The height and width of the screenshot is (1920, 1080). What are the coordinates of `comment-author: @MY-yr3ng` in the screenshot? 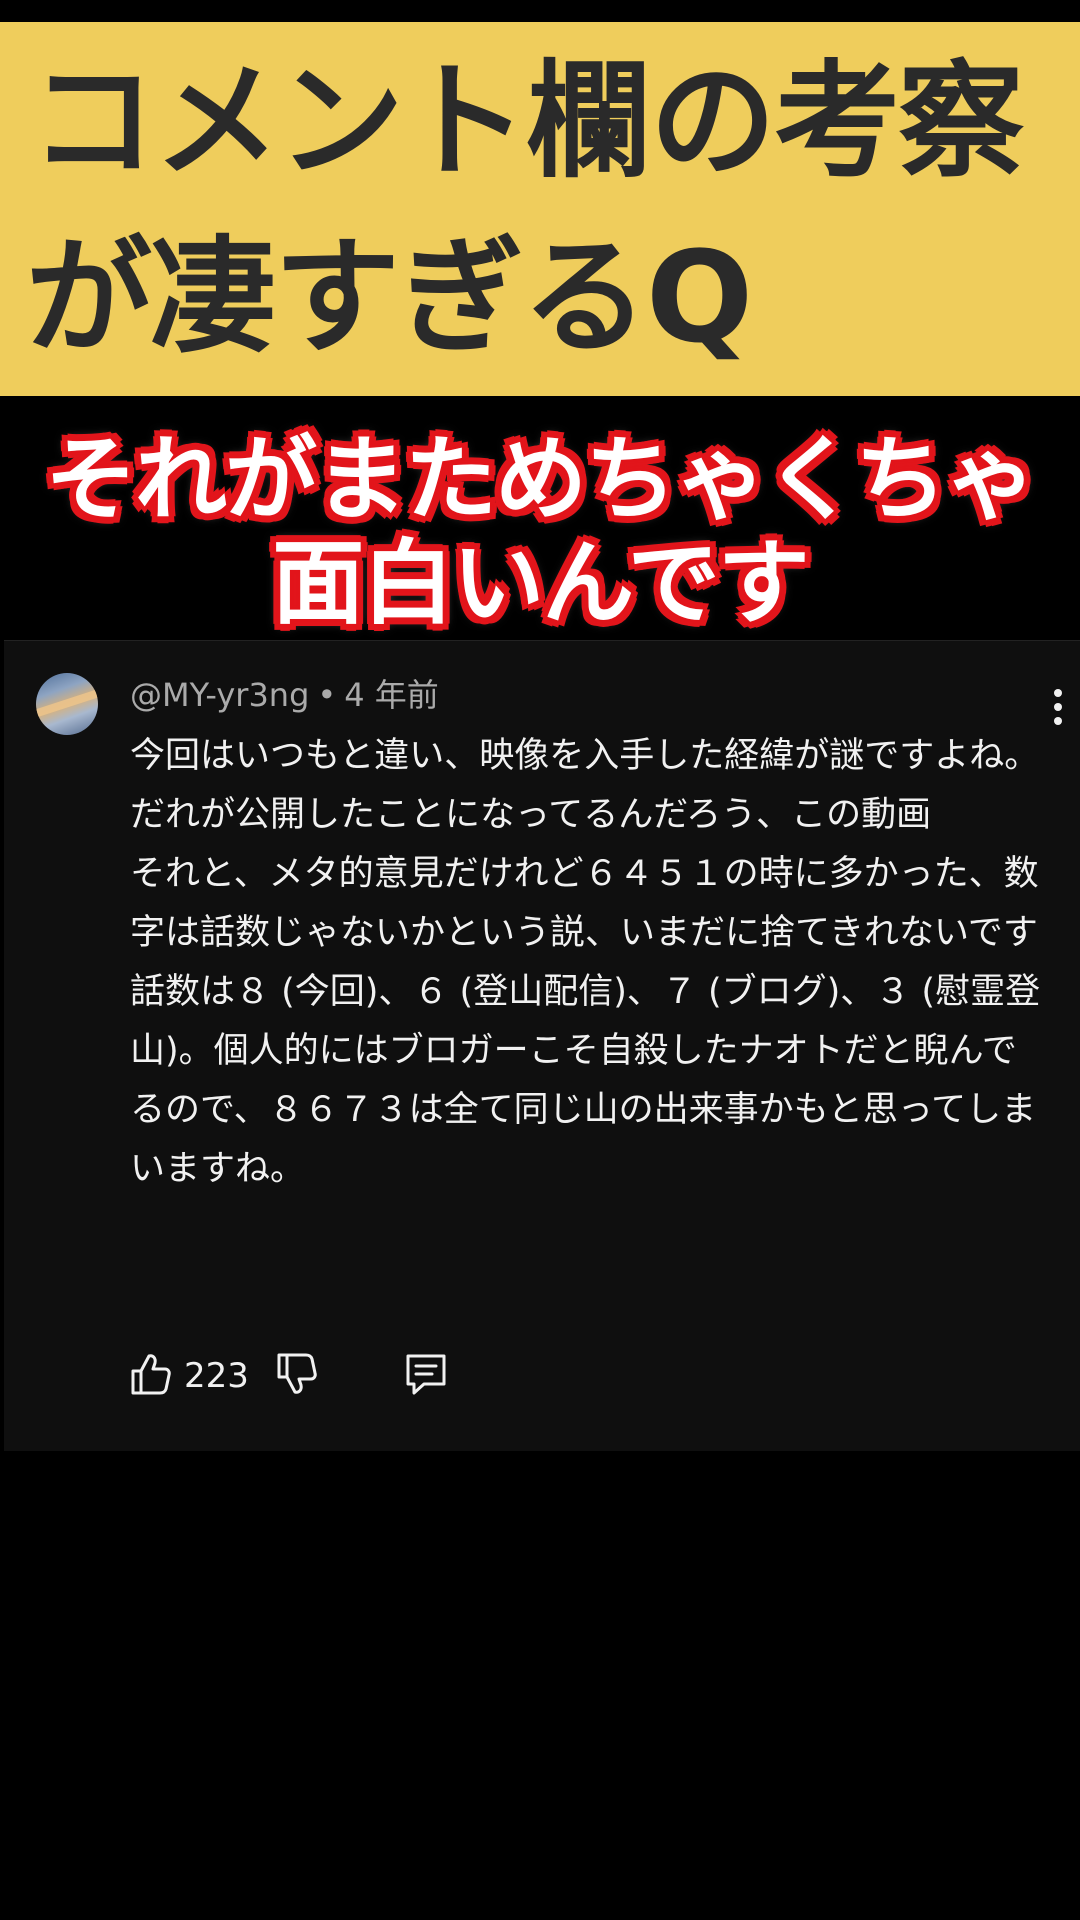 It's located at (219, 695).